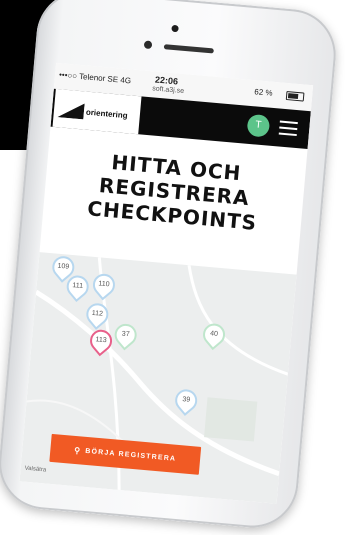  Describe the element at coordinates (175, 28) in the screenshot. I see `camera-dot` at that location.